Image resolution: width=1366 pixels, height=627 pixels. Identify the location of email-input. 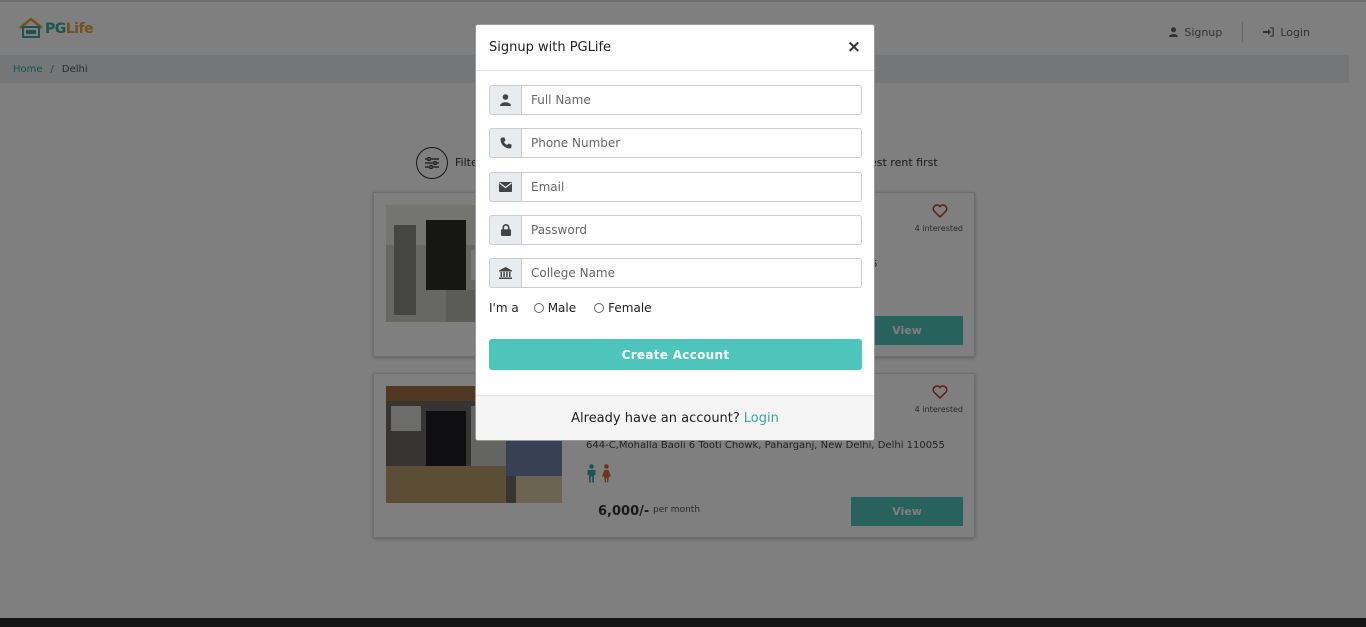
(691, 187).